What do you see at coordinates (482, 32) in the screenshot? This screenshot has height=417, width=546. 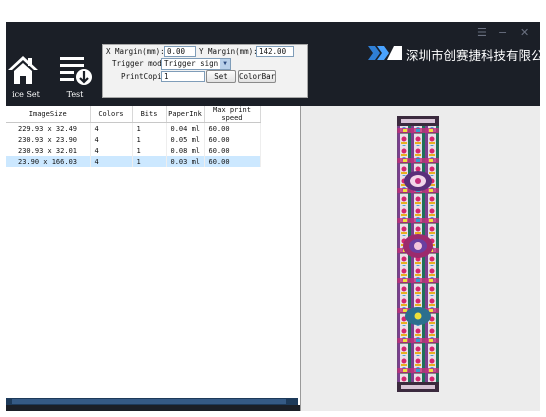 I see `menu-icon: ☰` at bounding box center [482, 32].